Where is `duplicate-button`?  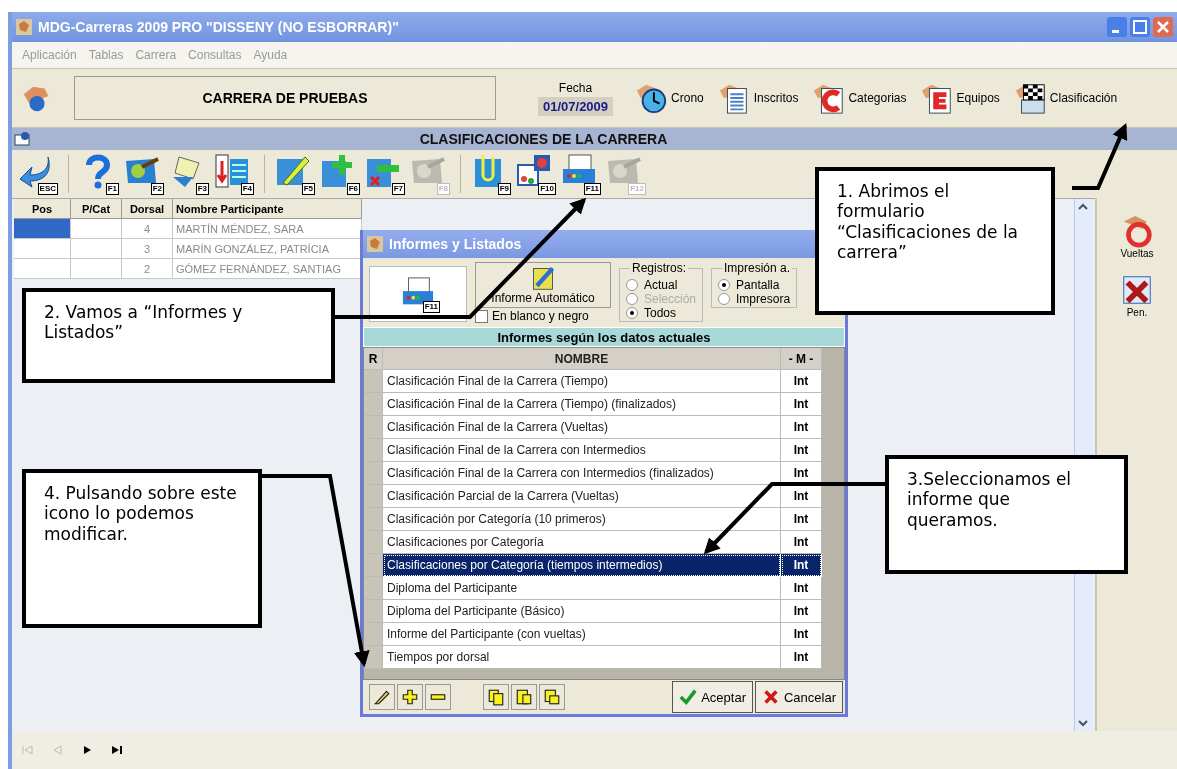 duplicate-button is located at coordinates (552, 697).